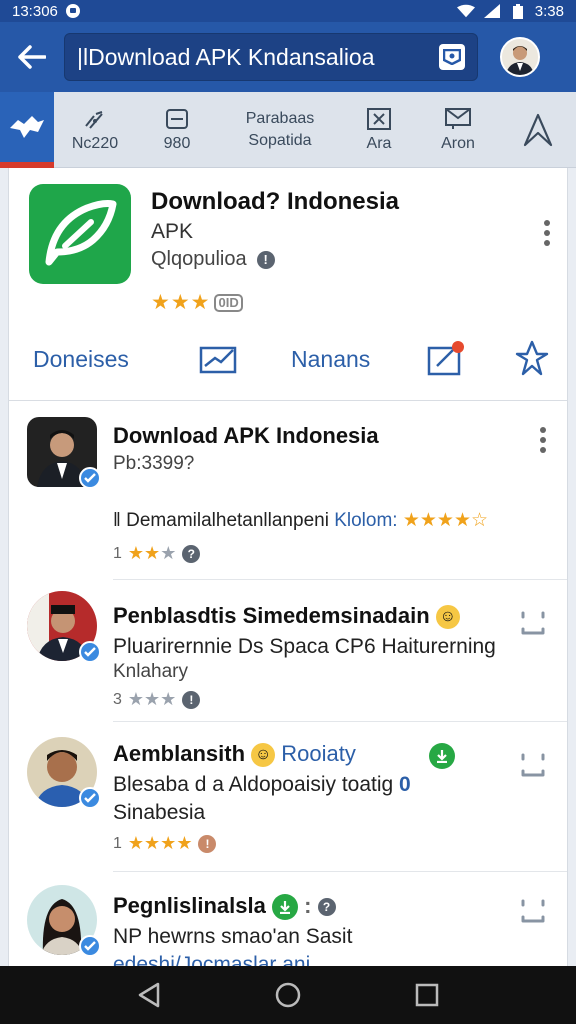 This screenshot has width=576, height=1024. I want to click on reviewer-name: Aemblansith, so click(179, 753).